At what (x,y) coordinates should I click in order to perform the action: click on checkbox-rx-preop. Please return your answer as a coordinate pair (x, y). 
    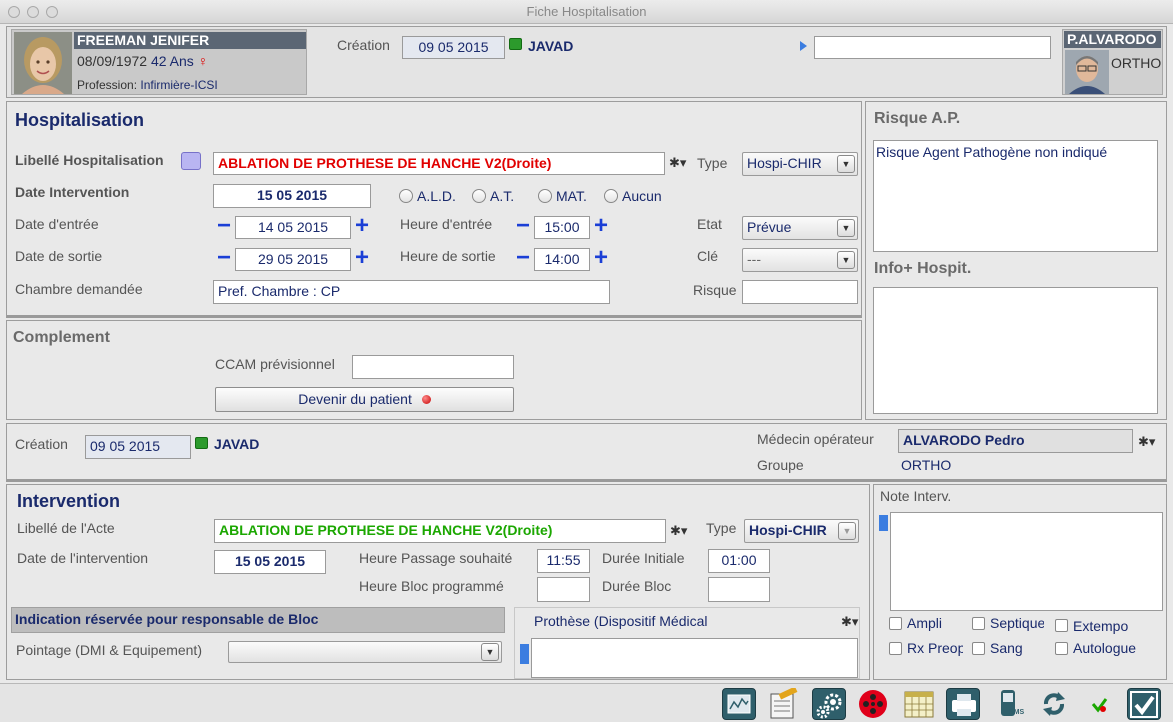
    Looking at the image, I should click on (895, 648).